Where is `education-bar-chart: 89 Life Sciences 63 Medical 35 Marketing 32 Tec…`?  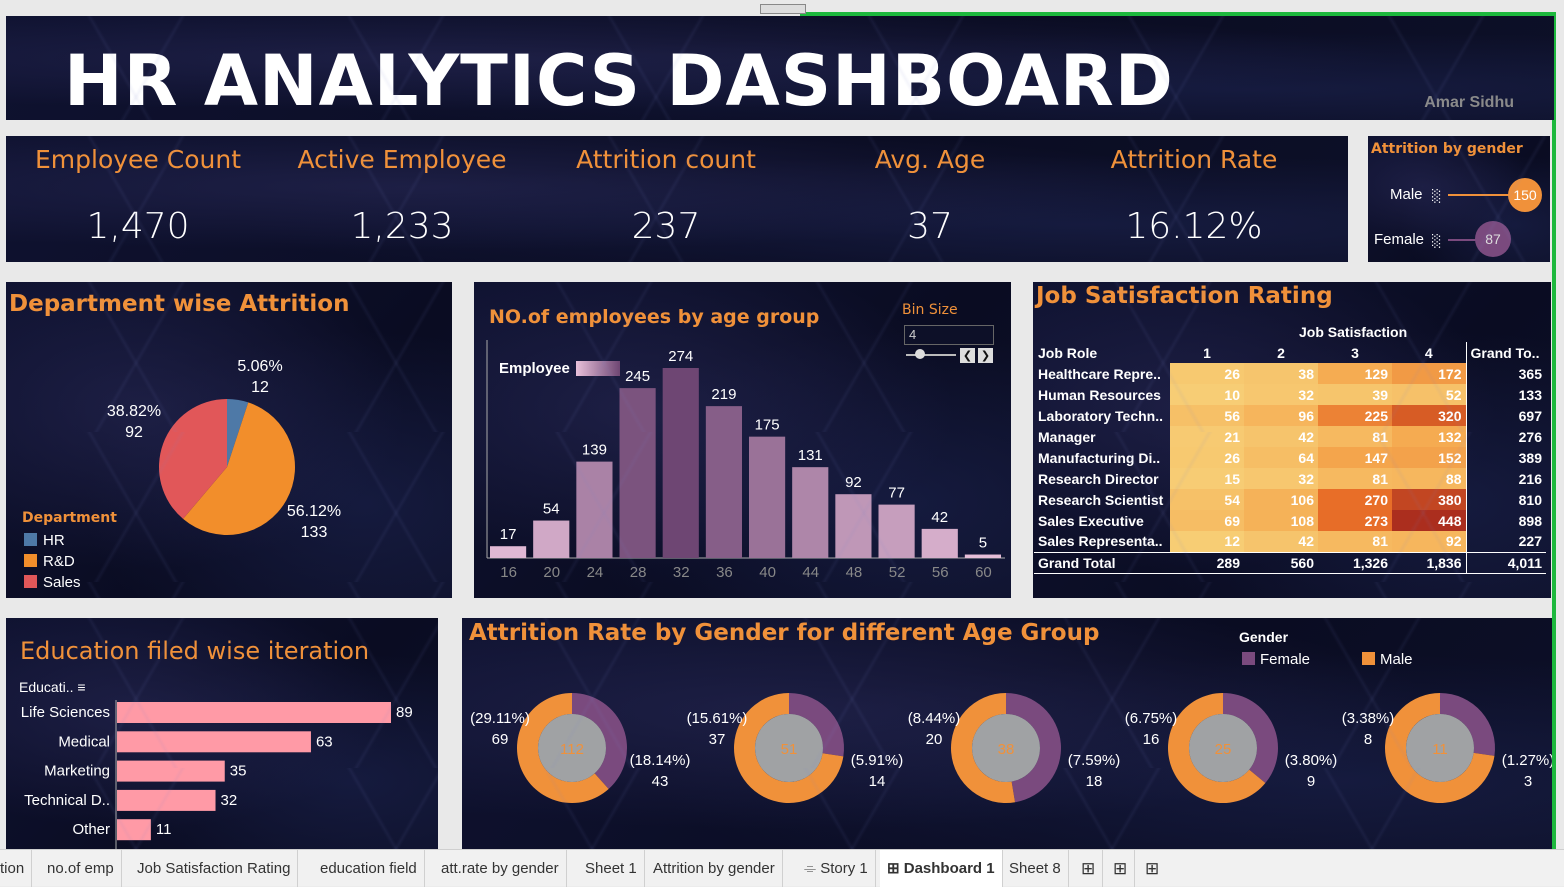 education-bar-chart: 89 Life Sciences 63 Medical 35 Marketing 32 Tec… is located at coordinates (222, 734).